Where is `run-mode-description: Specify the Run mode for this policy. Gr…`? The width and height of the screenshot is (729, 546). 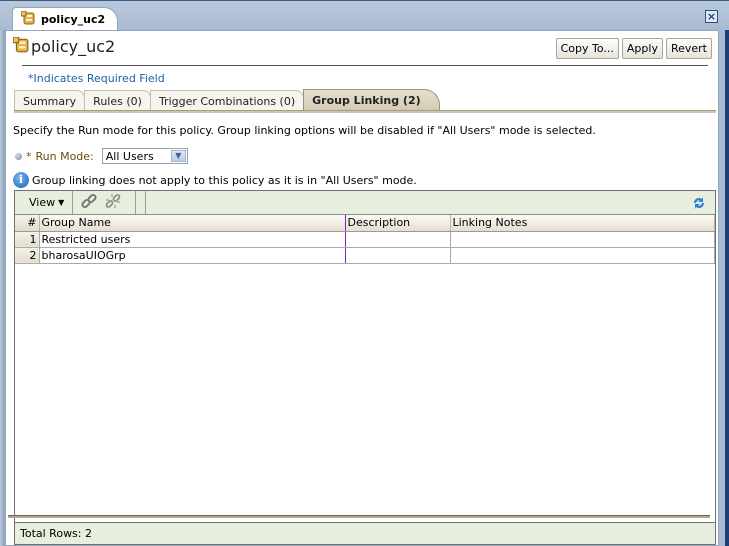 run-mode-description: Specify the Run mode for this policy. Gr… is located at coordinates (304, 130).